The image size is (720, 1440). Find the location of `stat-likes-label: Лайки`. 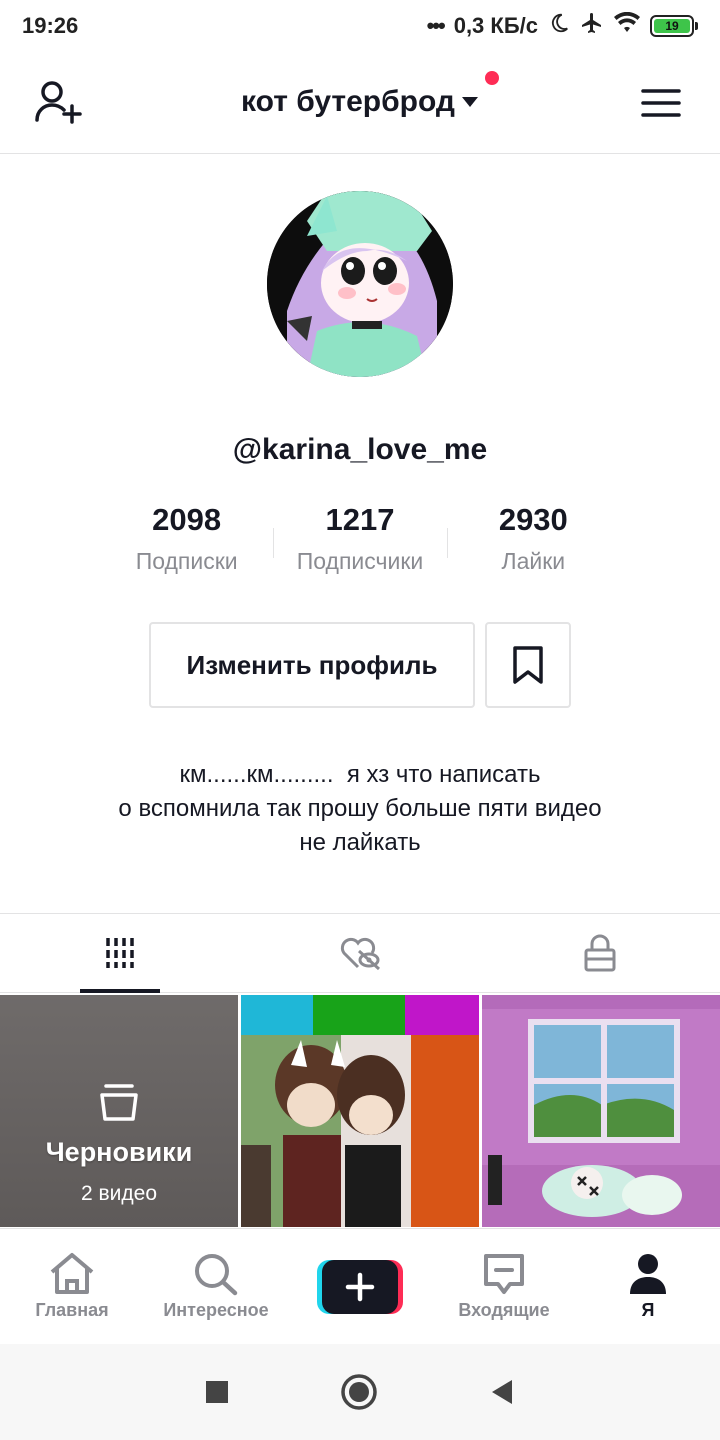

stat-likes-label: Лайки is located at coordinates (533, 561).